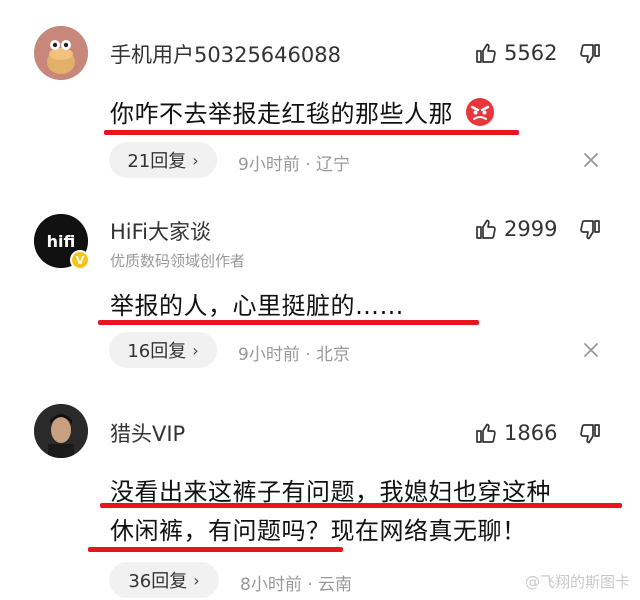 The width and height of the screenshot is (640, 600). I want to click on cartoon-avatar-icon, so click(61, 53).